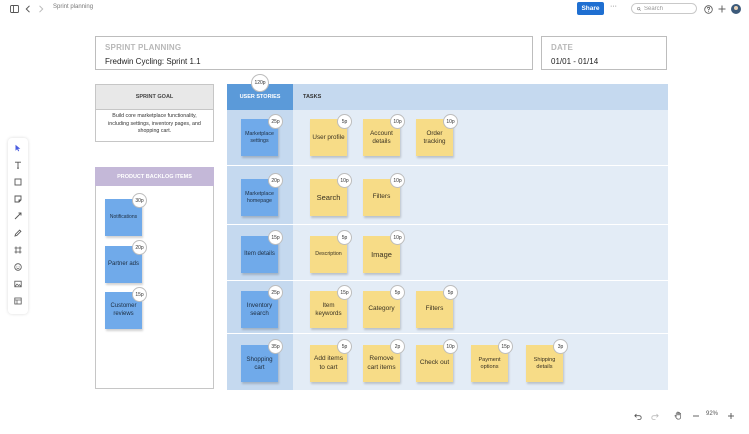  Describe the element at coordinates (434, 363) in the screenshot. I see `sticky-label: Check out` at that location.